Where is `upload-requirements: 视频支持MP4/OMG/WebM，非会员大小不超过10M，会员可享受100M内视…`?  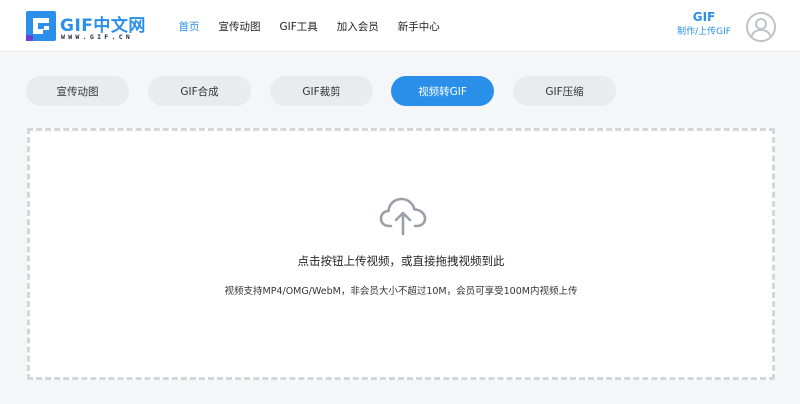 upload-requirements: 视频支持MP4/OMG/WebM，非会员大小不超过10M，会员可享受100M内视… is located at coordinates (401, 291).